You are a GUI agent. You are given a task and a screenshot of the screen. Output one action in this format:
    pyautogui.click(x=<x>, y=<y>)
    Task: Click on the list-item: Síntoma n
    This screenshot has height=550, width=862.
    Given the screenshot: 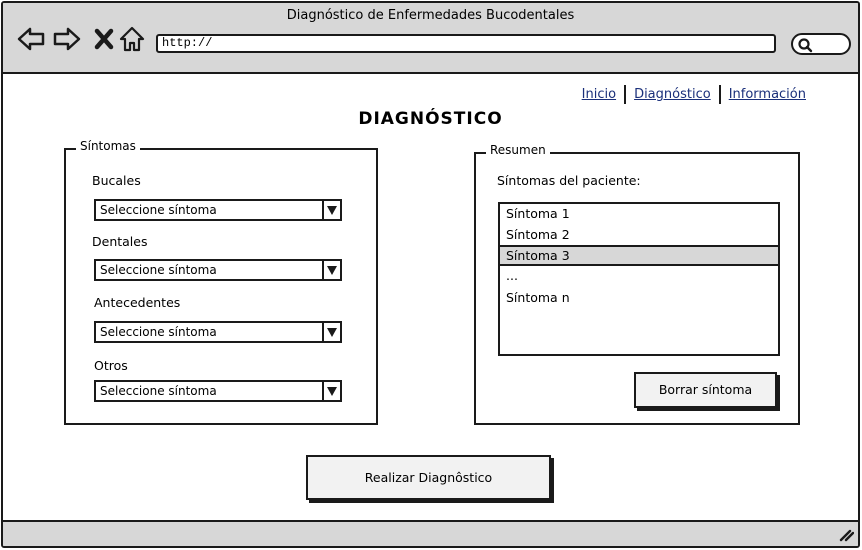 What is the action you would take?
    pyautogui.click(x=639, y=298)
    